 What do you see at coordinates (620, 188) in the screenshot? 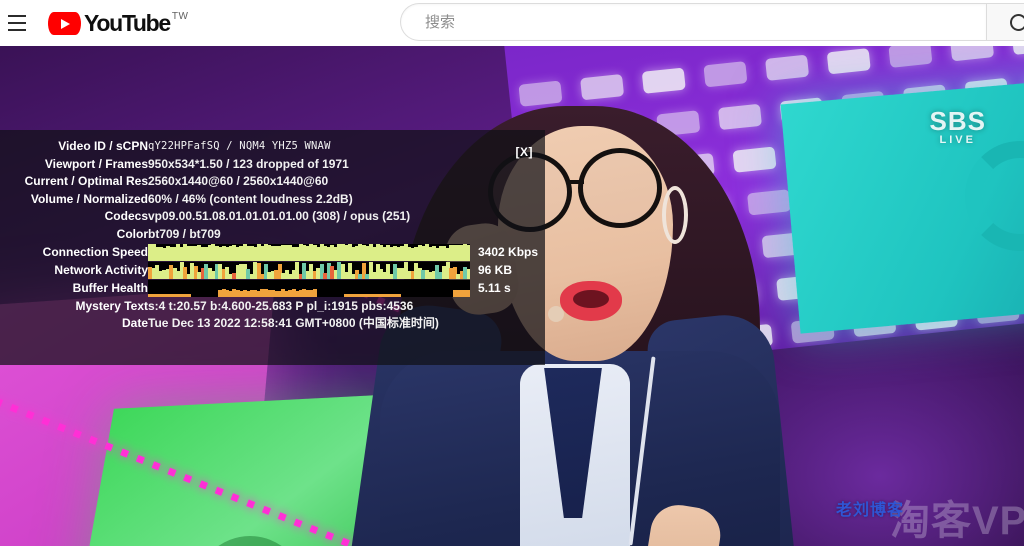
I see `glasses-right-lens` at bounding box center [620, 188].